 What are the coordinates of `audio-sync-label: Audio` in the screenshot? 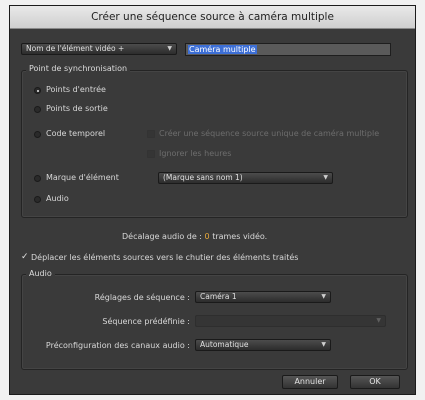 It's located at (57, 198).